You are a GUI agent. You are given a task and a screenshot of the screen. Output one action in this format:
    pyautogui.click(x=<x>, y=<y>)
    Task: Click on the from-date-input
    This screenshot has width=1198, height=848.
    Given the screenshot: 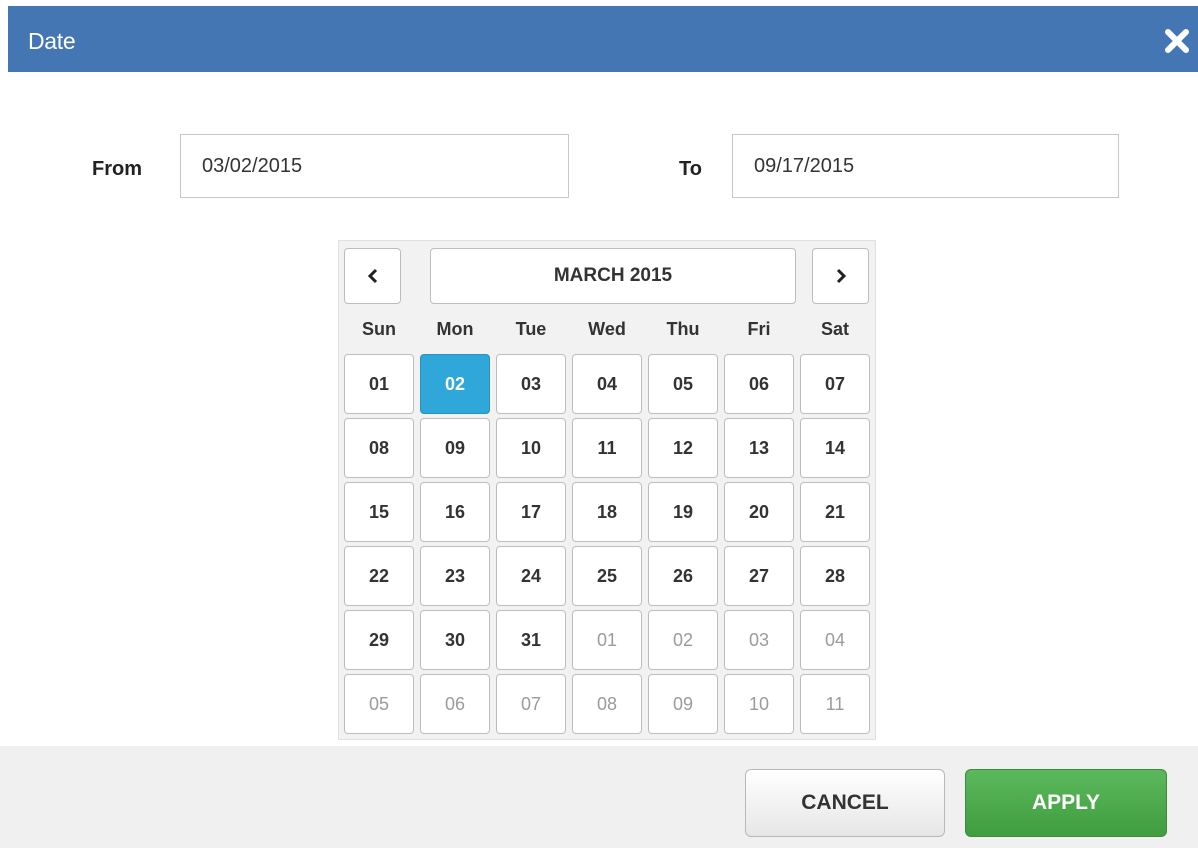 What is the action you would take?
    pyautogui.click(x=374, y=166)
    